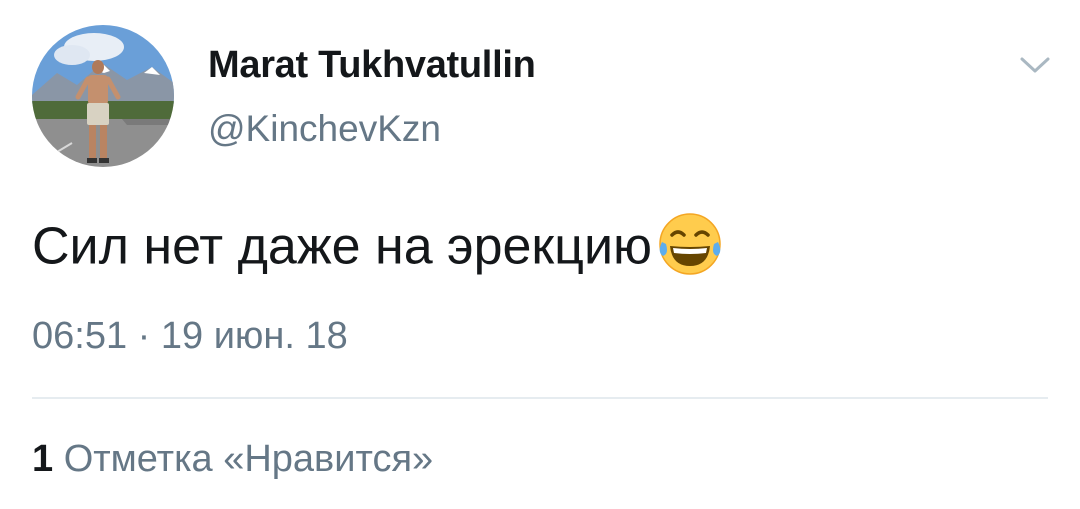 The height and width of the screenshot is (509, 1080). Describe the element at coordinates (540, 398) in the screenshot. I see `divider` at that location.